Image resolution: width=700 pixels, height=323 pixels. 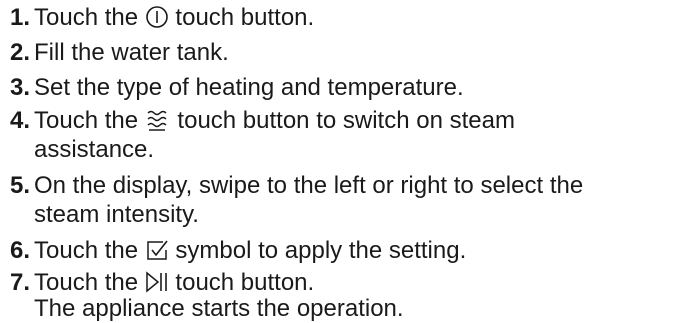 I want to click on step-number: 1., so click(x=20, y=17).